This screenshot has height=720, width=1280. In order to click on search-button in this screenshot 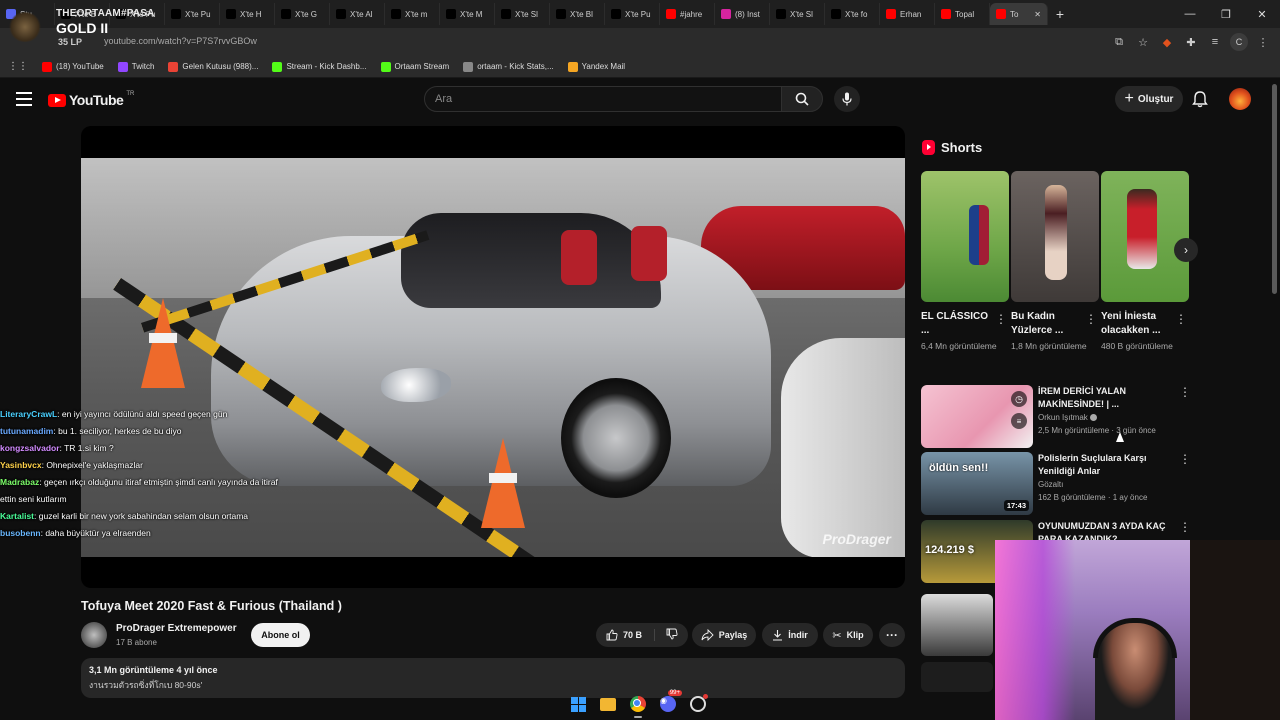, I will do `click(802, 99)`.